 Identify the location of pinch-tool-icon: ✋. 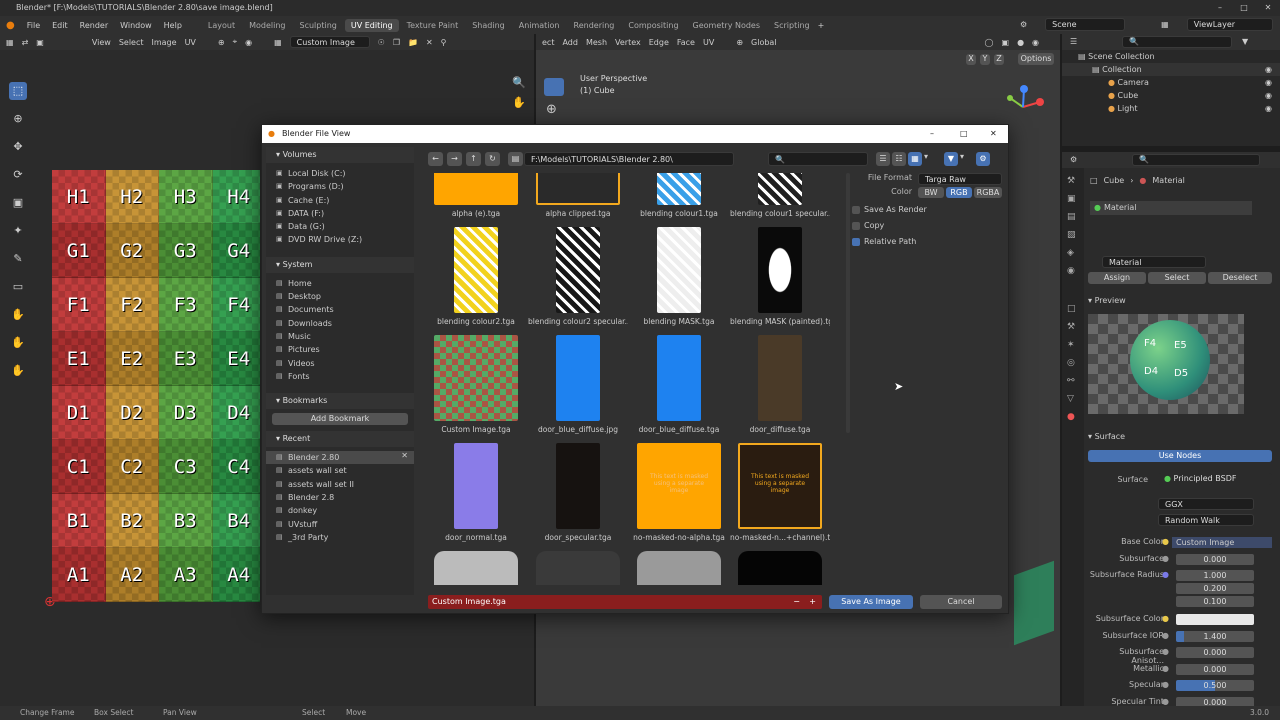
(18, 371).